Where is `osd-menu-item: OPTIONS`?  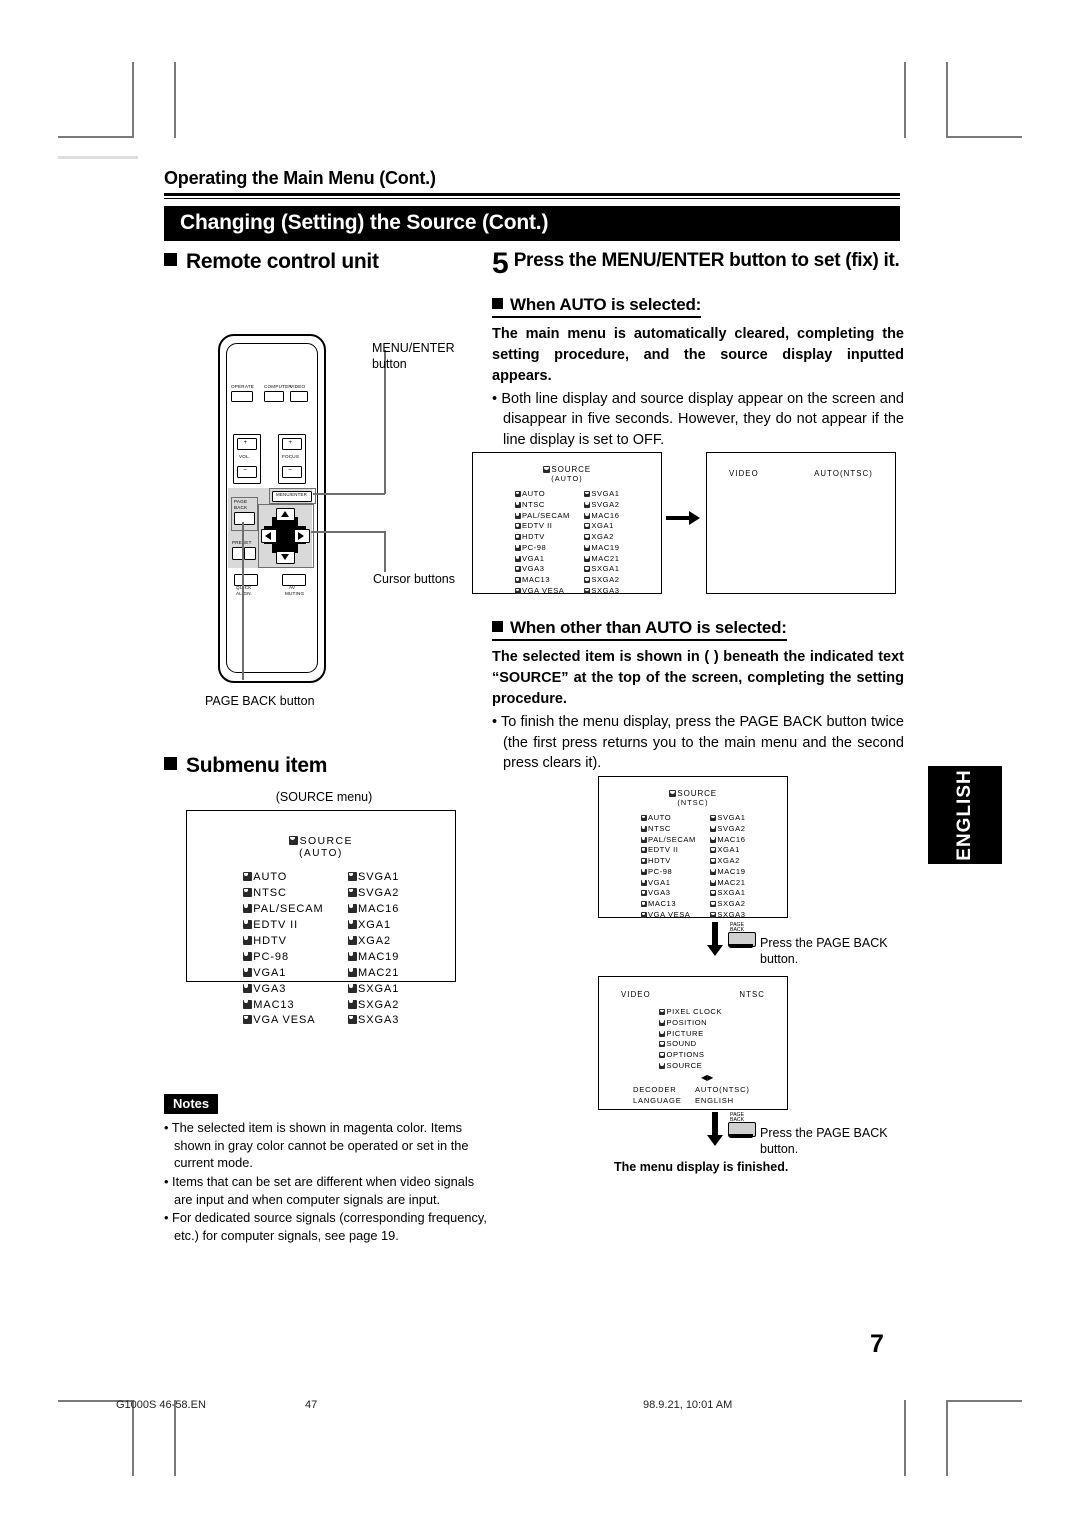
osd-menu-item: OPTIONS is located at coordinates (723, 1055).